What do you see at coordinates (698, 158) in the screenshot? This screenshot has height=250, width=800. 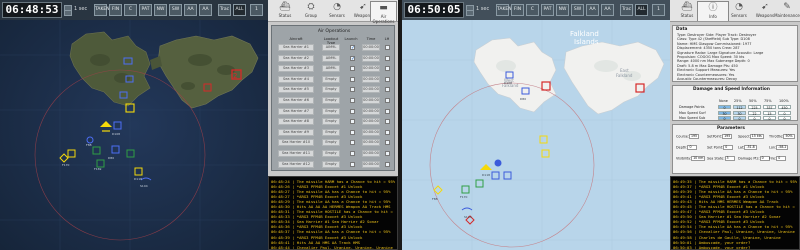 I see `parameter-input: 10 nm` at bounding box center [698, 158].